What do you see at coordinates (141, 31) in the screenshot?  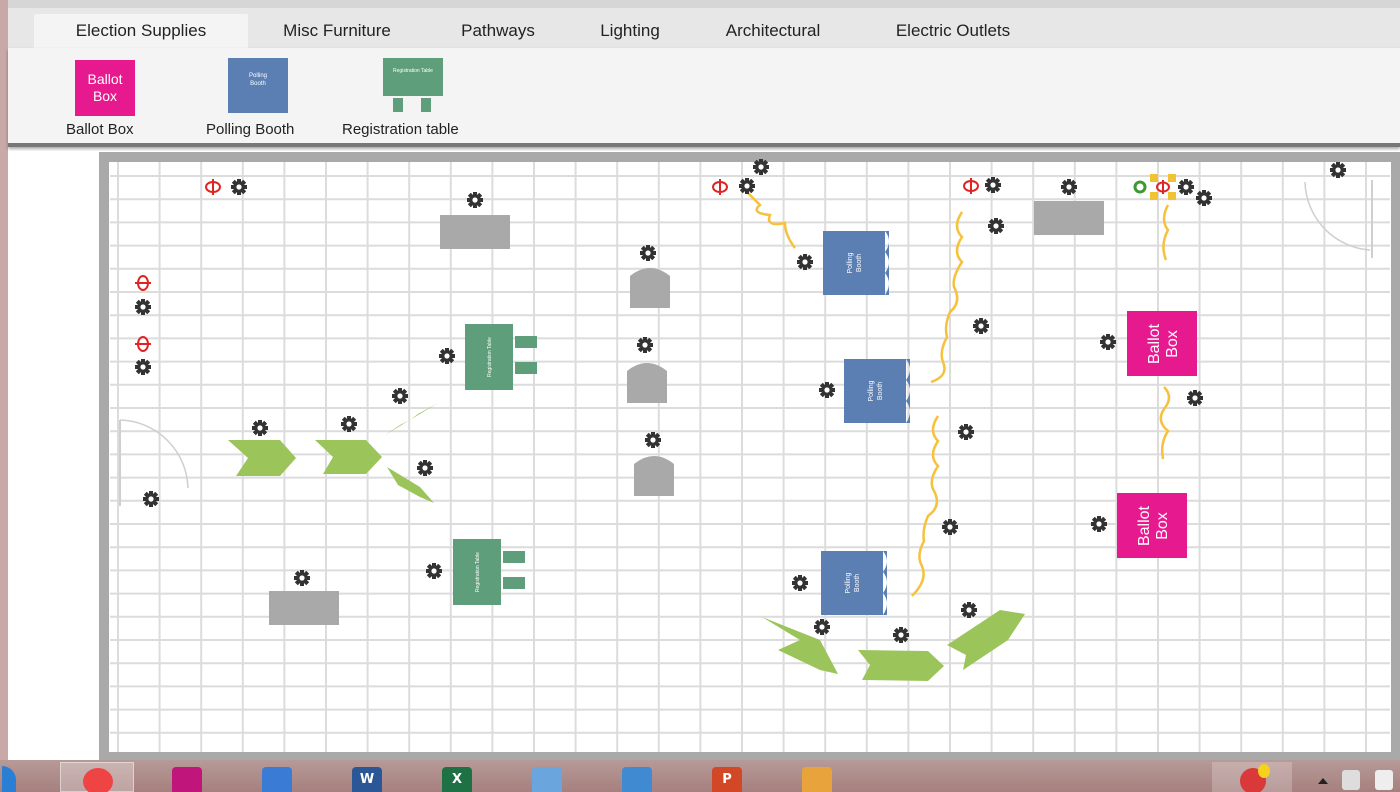 I see `tab-election-supplies: Election Supplies` at bounding box center [141, 31].